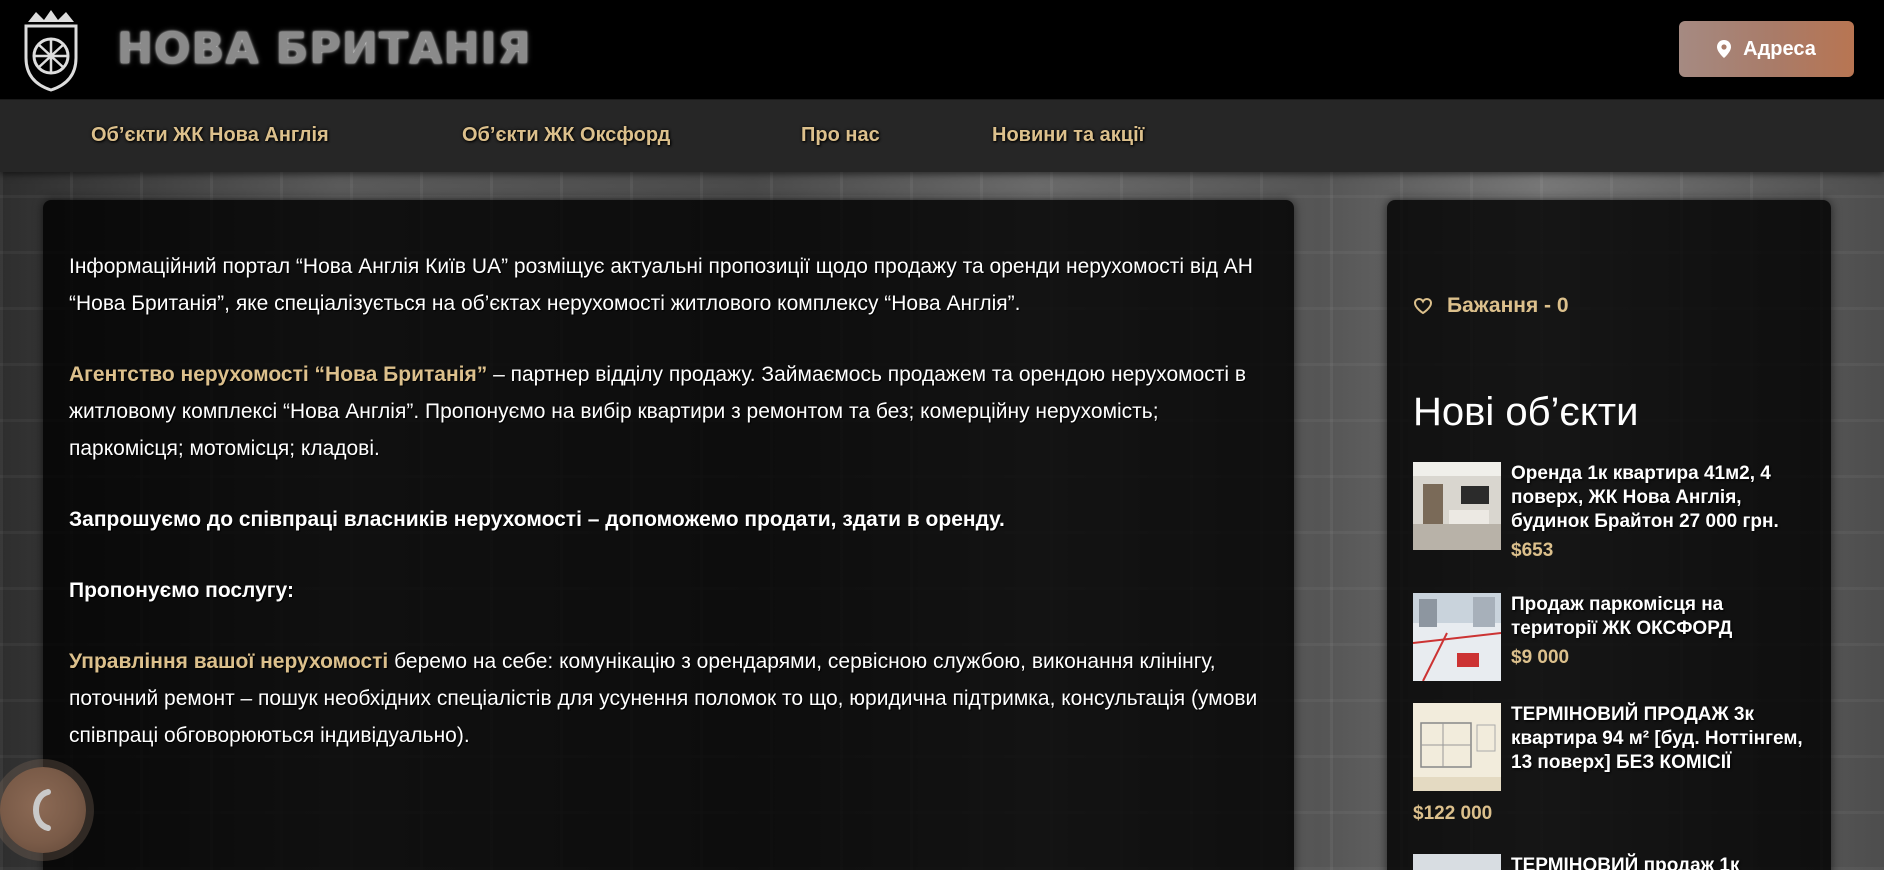 The height and width of the screenshot is (870, 1884). I want to click on brand-name: НОВА БРИТАНІЯ, so click(324, 49).